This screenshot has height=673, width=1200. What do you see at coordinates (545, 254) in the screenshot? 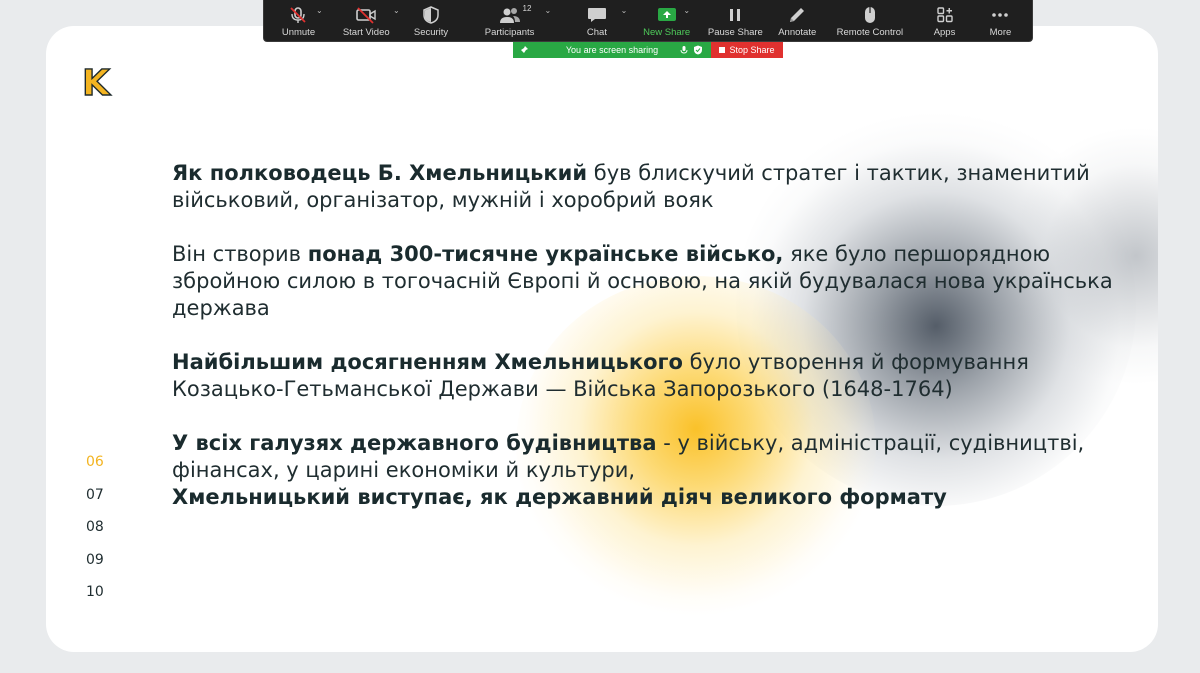
I see `paragraph-2-bold: понад 300-тисячне українське військо,` at bounding box center [545, 254].